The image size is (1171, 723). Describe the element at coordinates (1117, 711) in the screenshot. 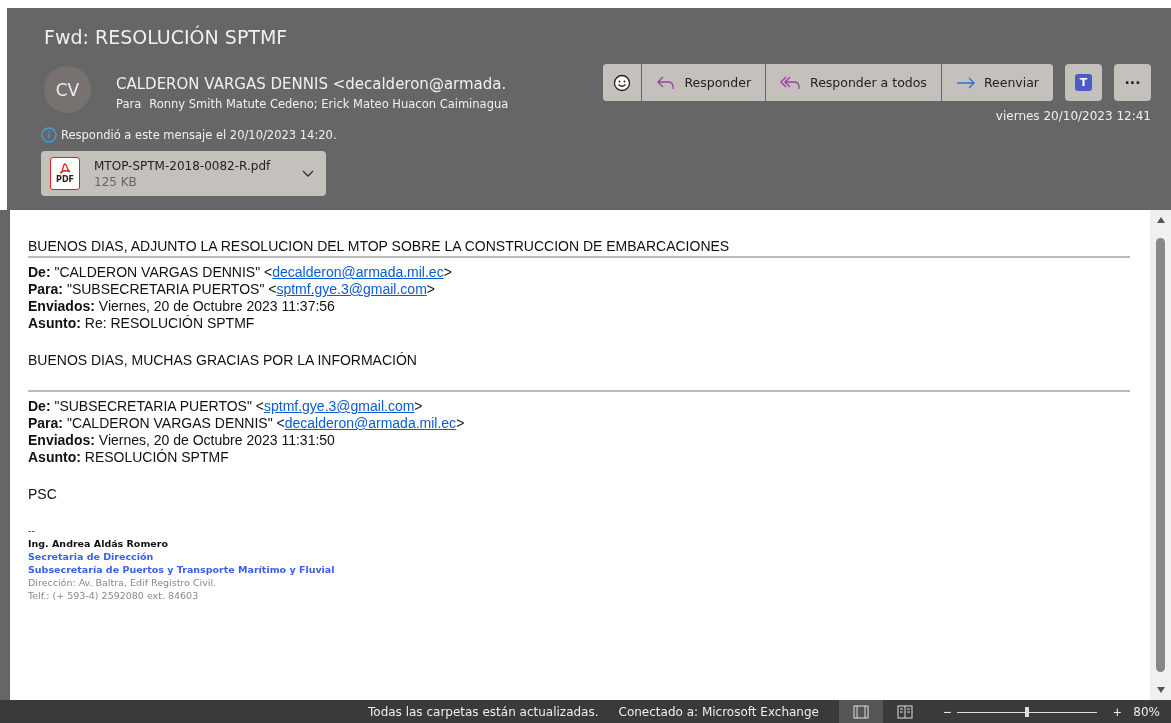

I see `zoom-in-button: +` at that location.